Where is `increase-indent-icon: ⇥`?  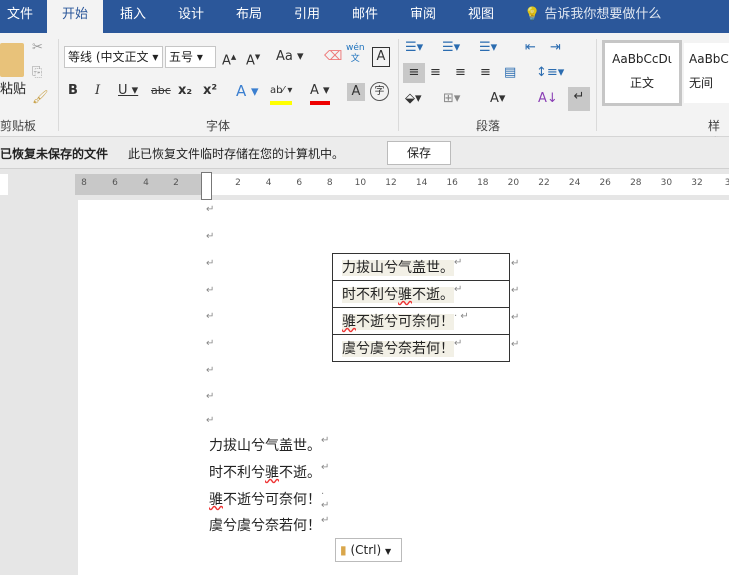
increase-indent-icon: ⇥ is located at coordinates (555, 48).